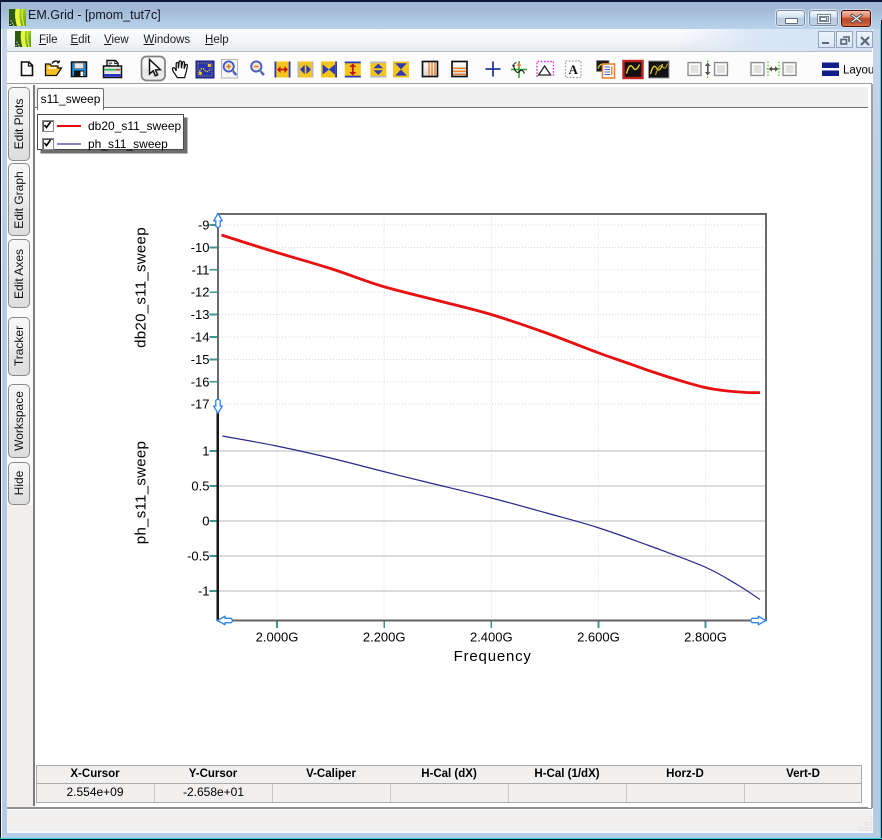 Image resolution: width=882 pixels, height=840 pixels. I want to click on svg-text: 2.000G, so click(277, 637).